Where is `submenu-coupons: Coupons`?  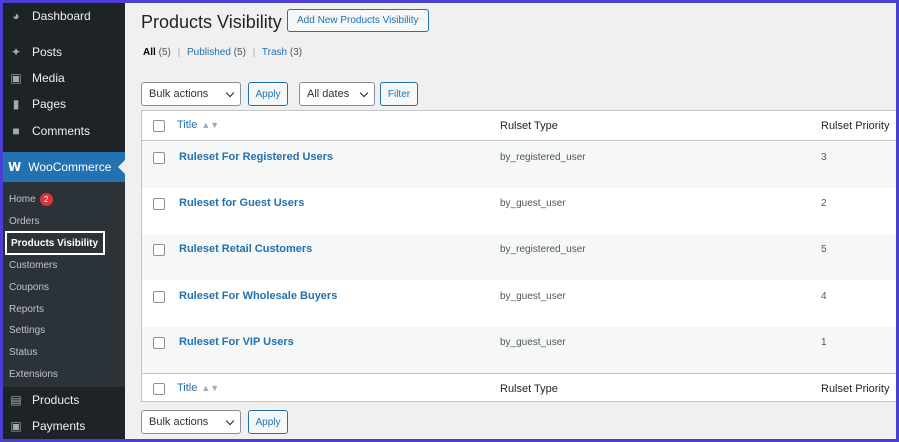 submenu-coupons: Coupons is located at coordinates (29, 287).